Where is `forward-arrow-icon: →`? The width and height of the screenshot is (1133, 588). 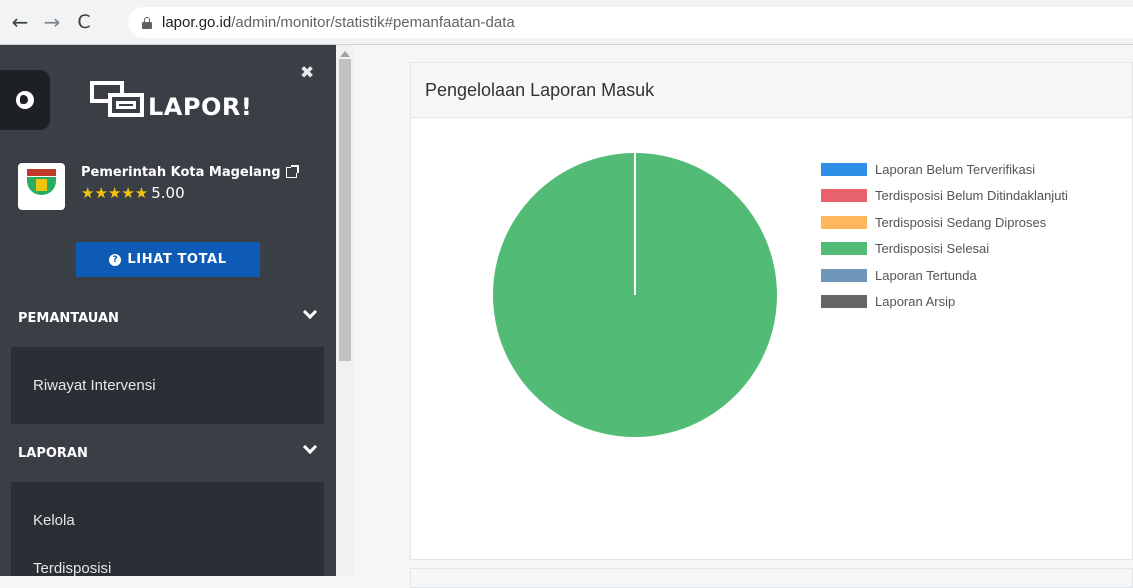 forward-arrow-icon: → is located at coordinates (52, 22).